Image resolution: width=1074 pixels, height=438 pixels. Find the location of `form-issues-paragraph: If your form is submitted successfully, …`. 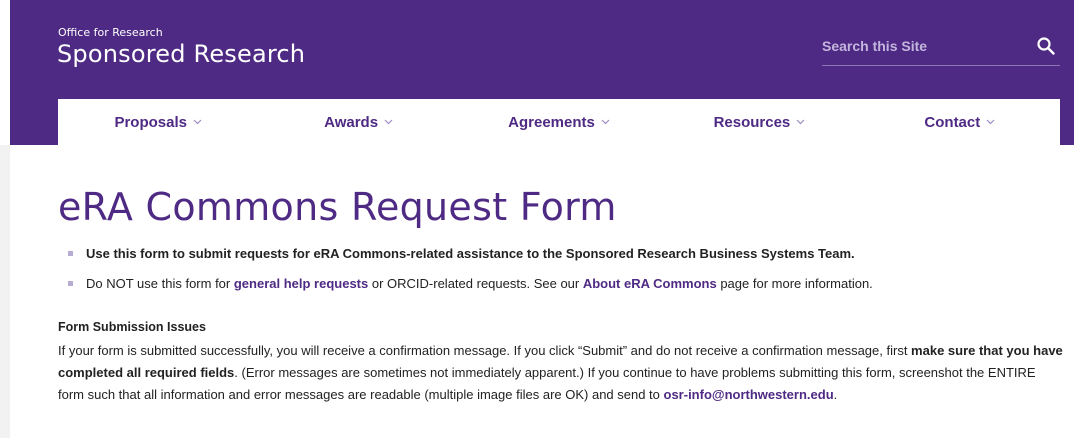

form-issues-paragraph: If your form is submitted successfully, … is located at coordinates (560, 373).